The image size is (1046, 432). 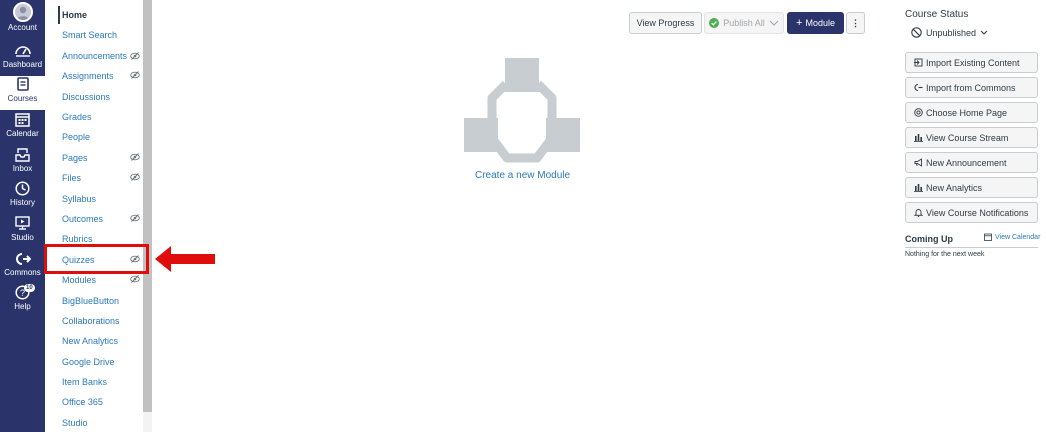 I want to click on red-arrow-icon, so click(x=185, y=259).